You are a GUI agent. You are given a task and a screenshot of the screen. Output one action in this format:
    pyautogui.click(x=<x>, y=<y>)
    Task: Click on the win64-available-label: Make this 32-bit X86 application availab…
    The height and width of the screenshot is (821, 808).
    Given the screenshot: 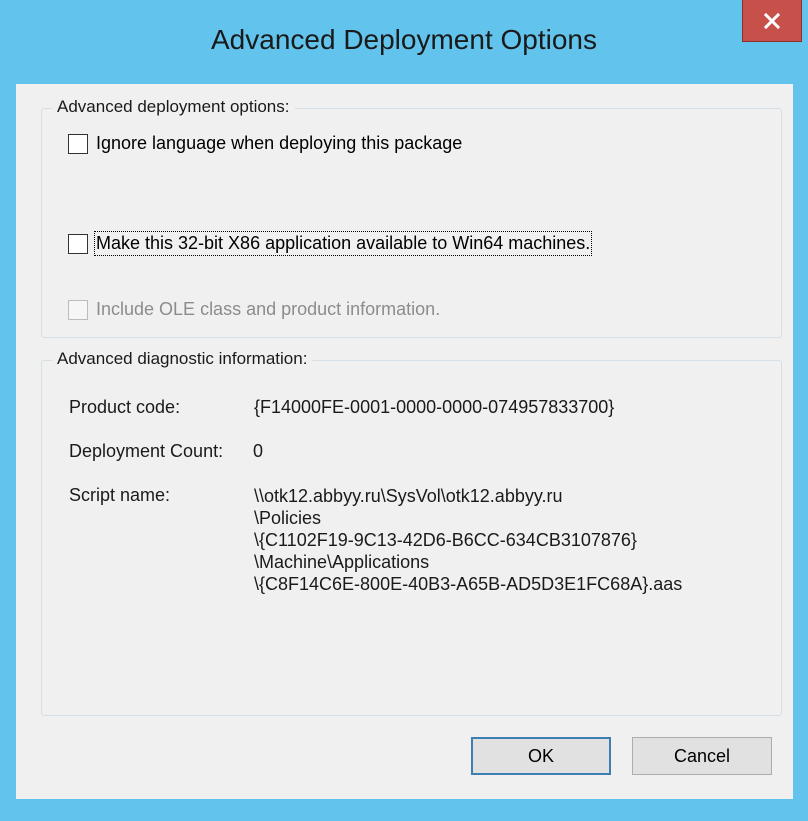 What is the action you would take?
    pyautogui.click(x=343, y=243)
    